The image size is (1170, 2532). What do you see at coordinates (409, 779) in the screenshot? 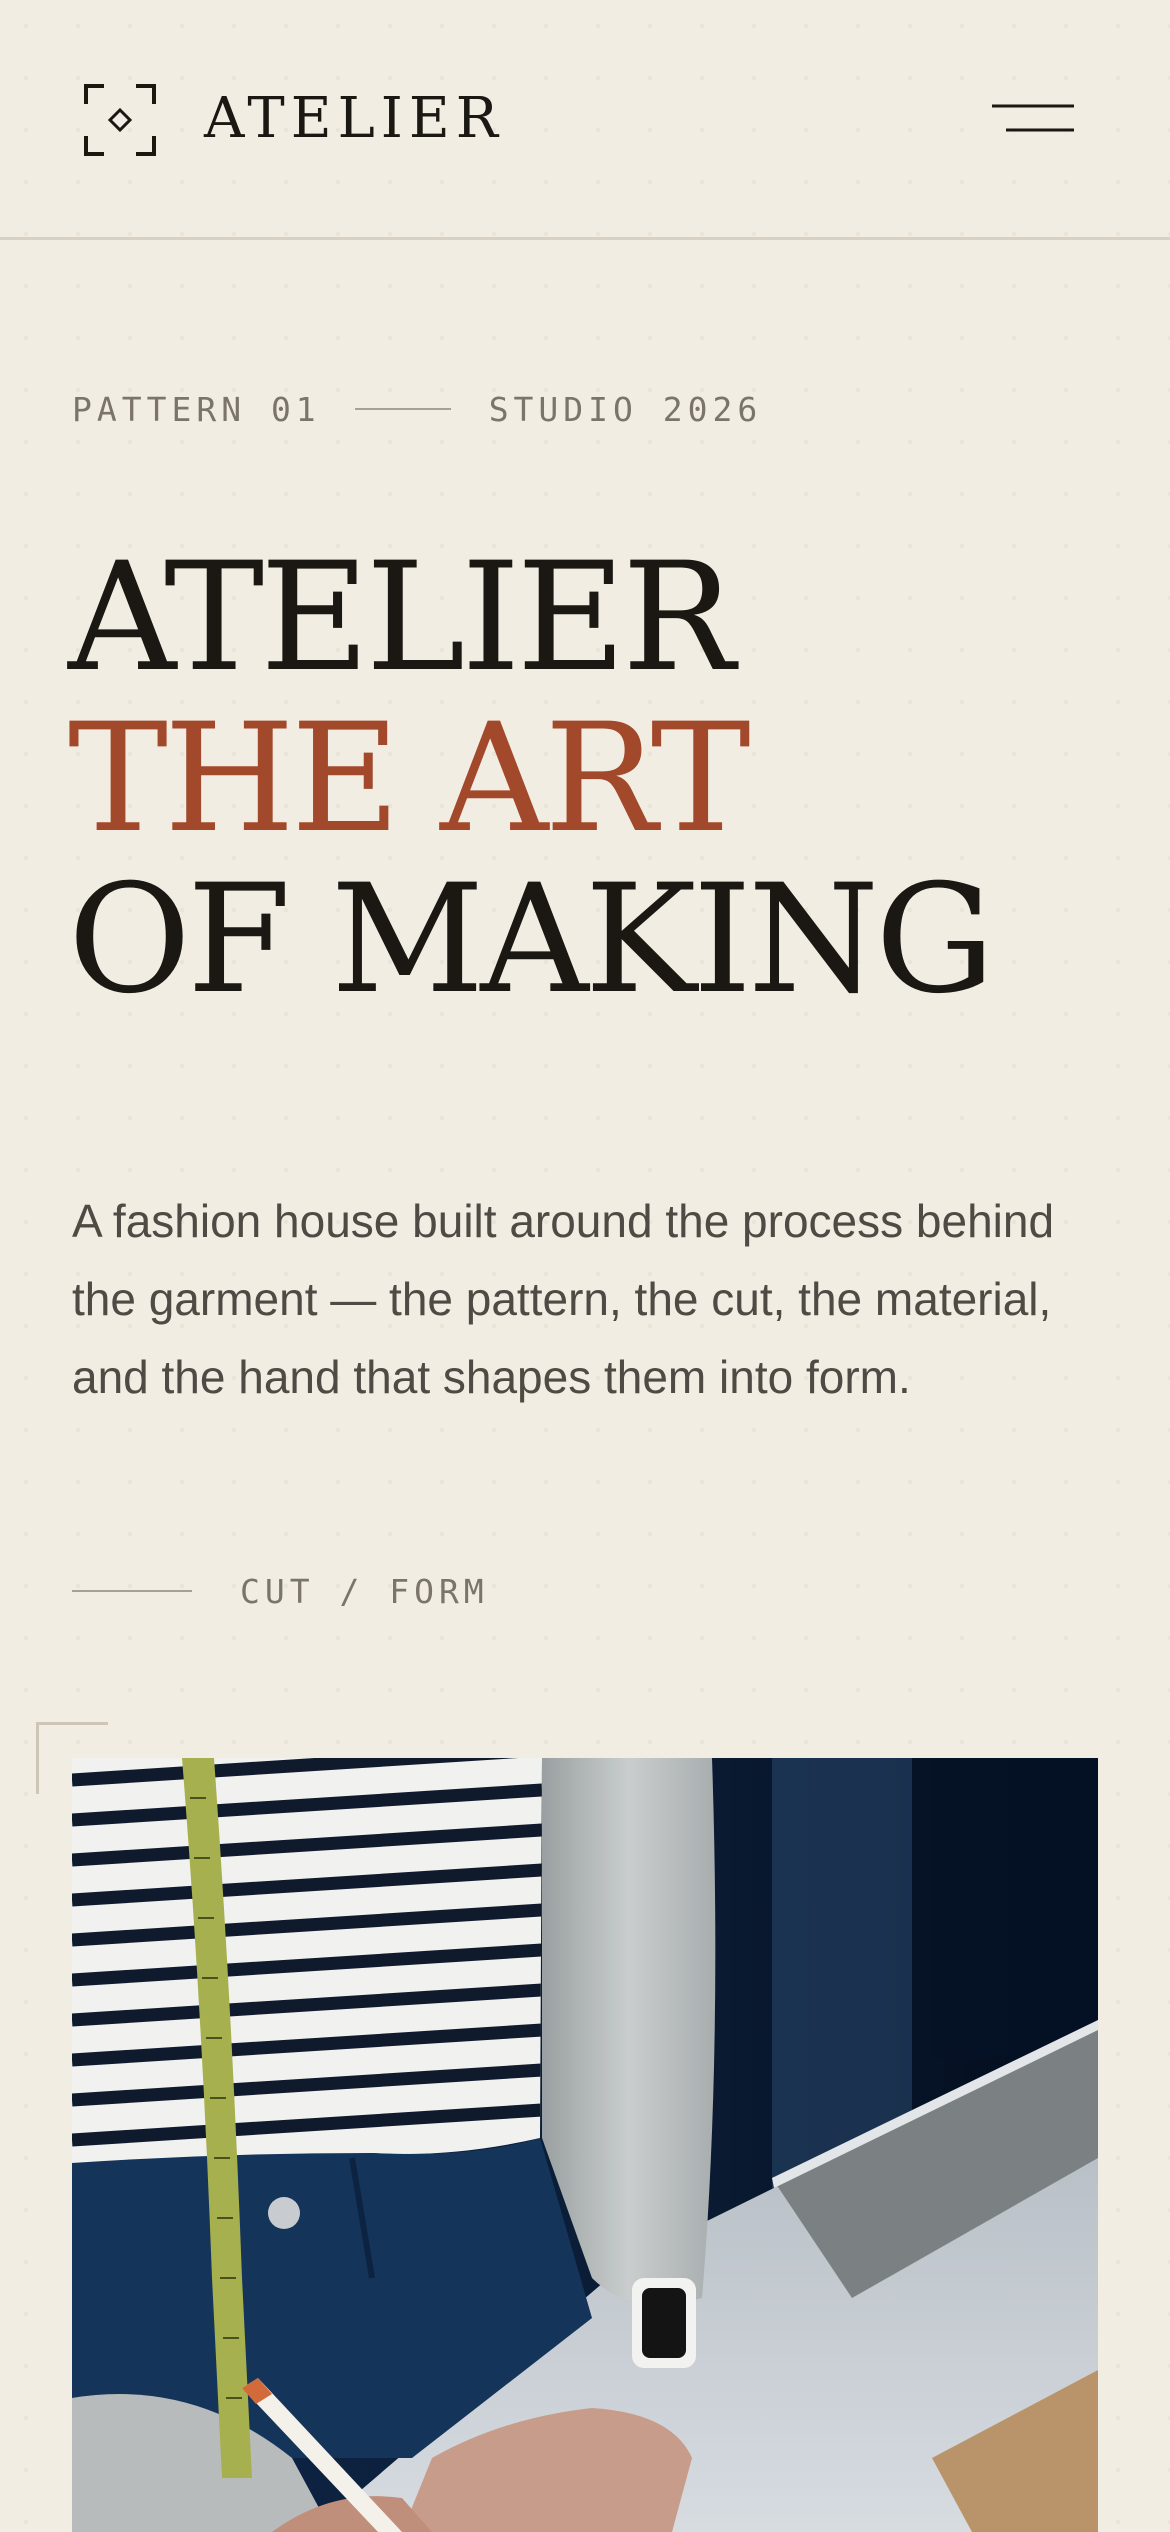
I see `headline-line-2-accent: THE ART` at bounding box center [409, 779].